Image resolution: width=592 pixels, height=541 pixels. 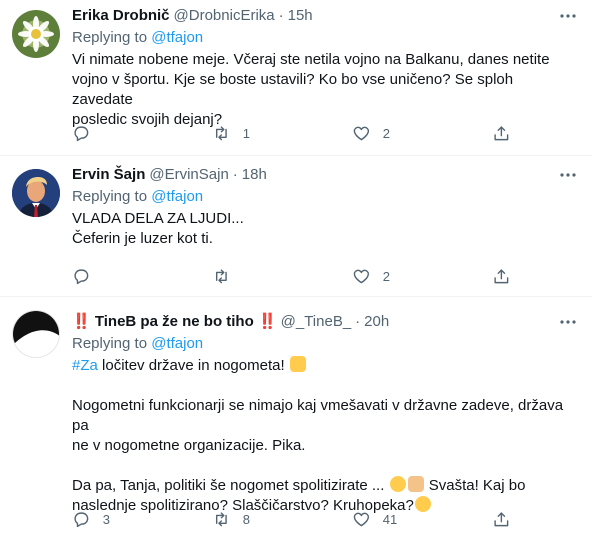 What do you see at coordinates (121, 16) in the screenshot?
I see `display-name: Erika Drobnič` at bounding box center [121, 16].